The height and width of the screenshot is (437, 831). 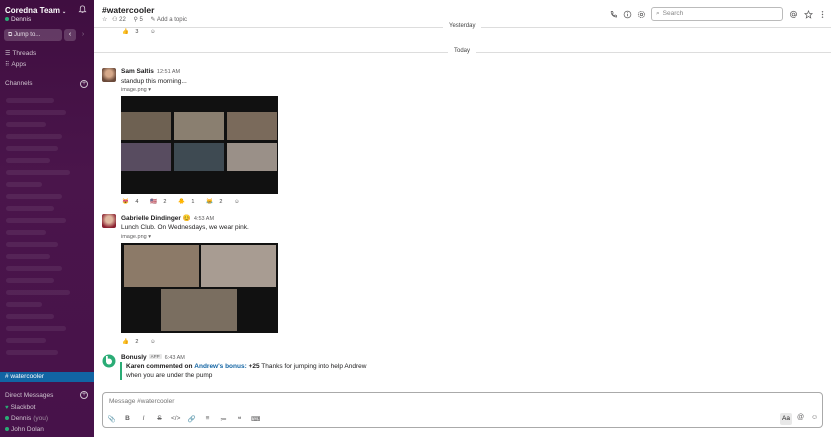 What do you see at coordinates (82, 9) in the screenshot?
I see `bell-icon` at bounding box center [82, 9].